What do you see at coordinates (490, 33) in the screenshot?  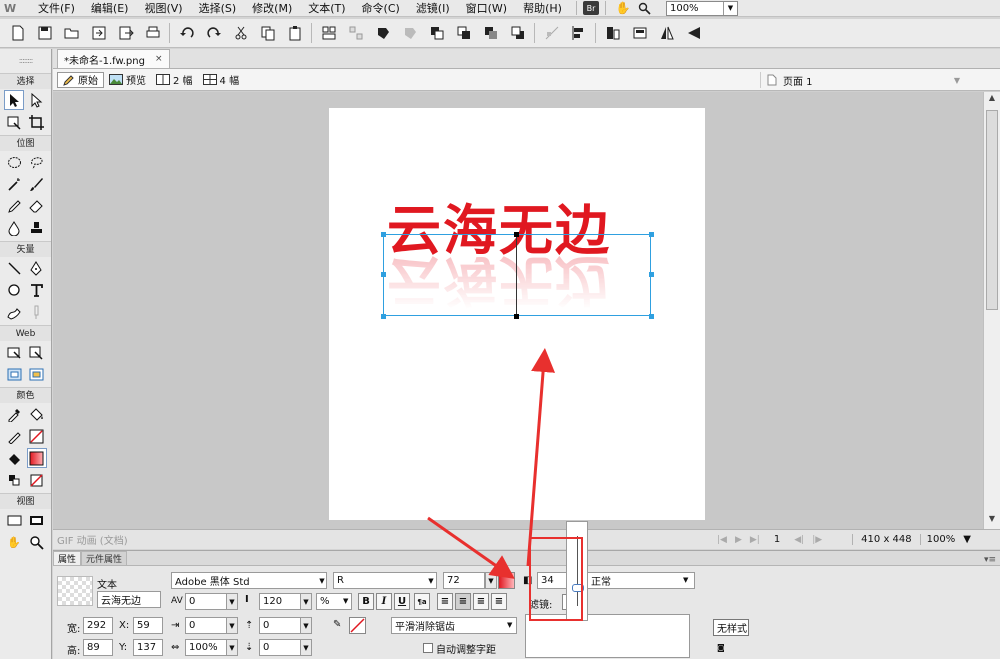 I see `send-backward-icon` at bounding box center [490, 33].